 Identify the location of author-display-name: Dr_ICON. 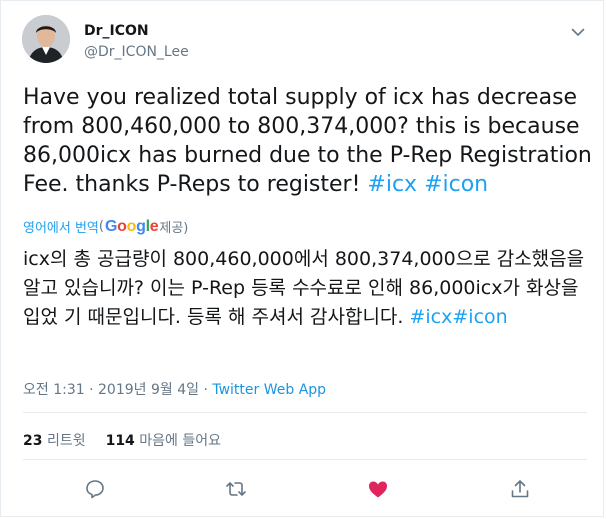
(116, 31).